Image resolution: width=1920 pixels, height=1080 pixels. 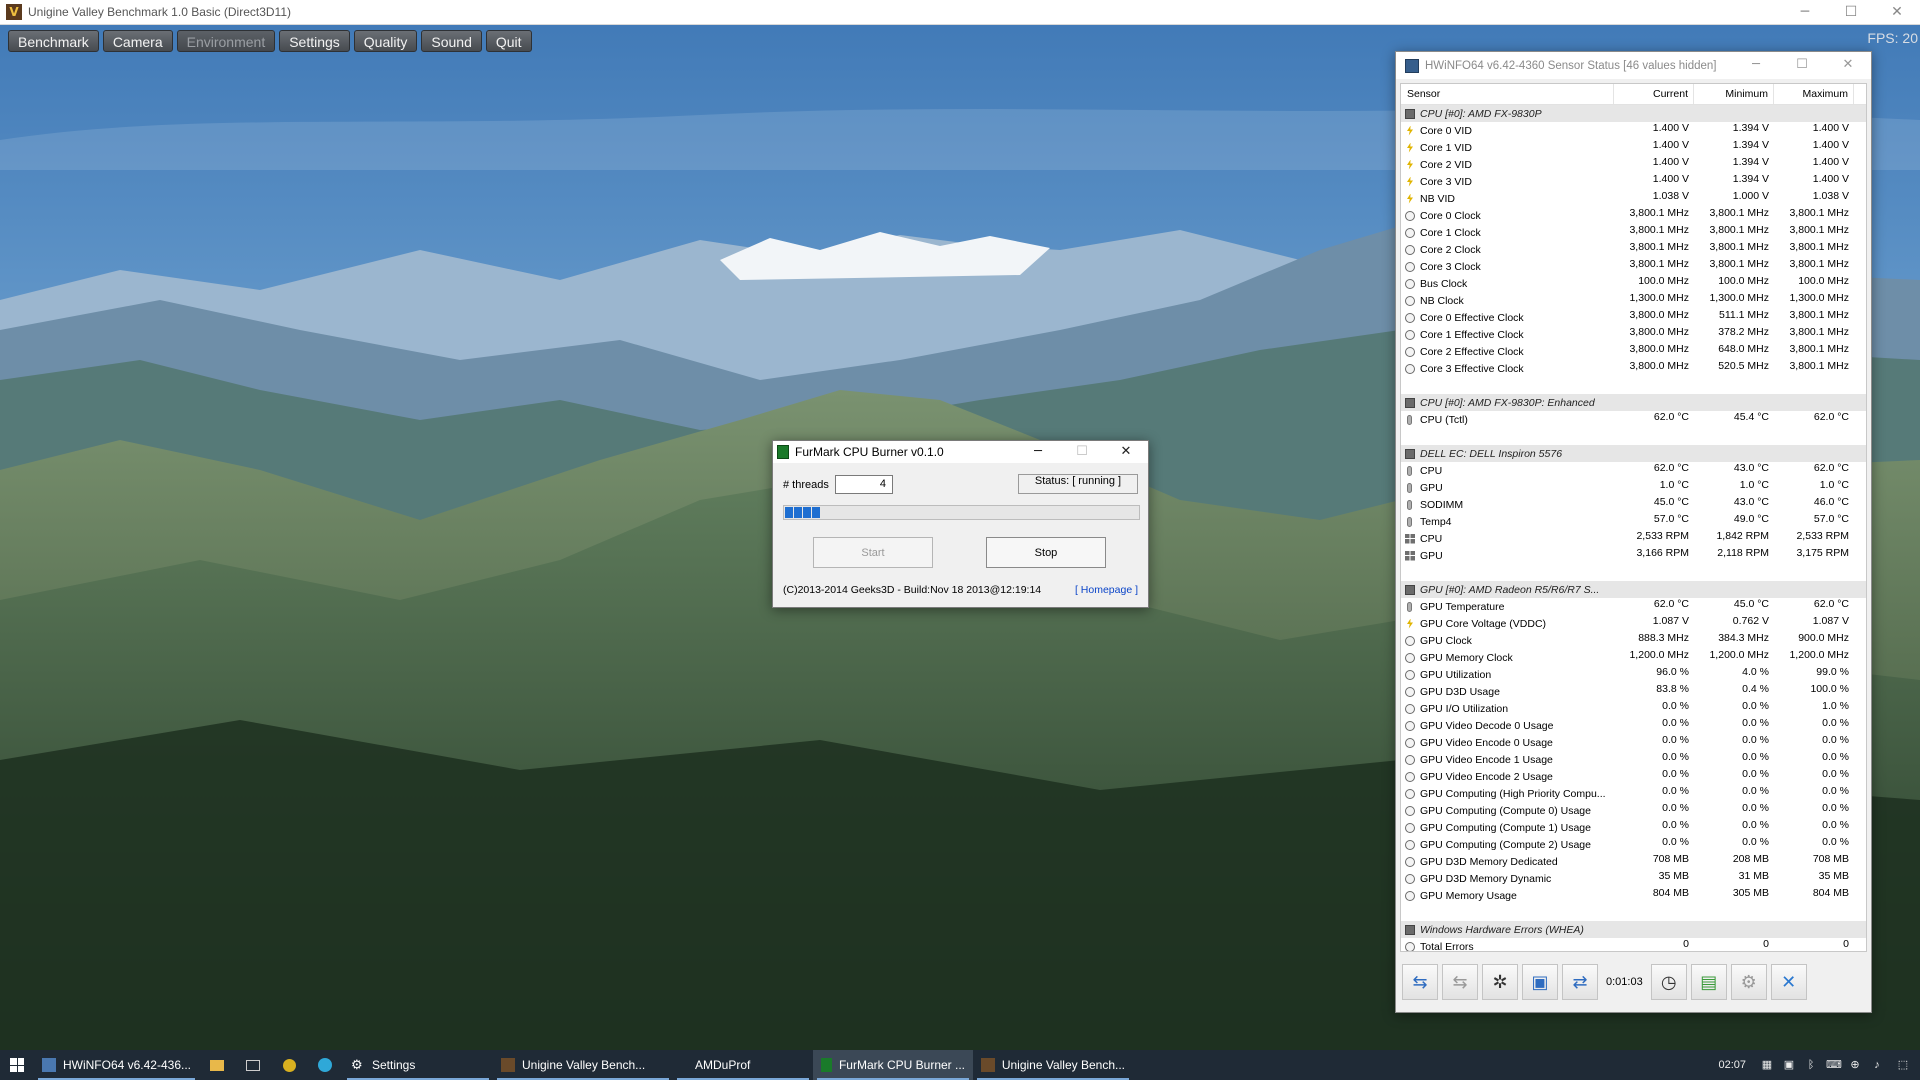 What do you see at coordinates (1633, 113) in the screenshot?
I see `sensor-group-header: CPU [#0]: AMD FX-9830P` at bounding box center [1633, 113].